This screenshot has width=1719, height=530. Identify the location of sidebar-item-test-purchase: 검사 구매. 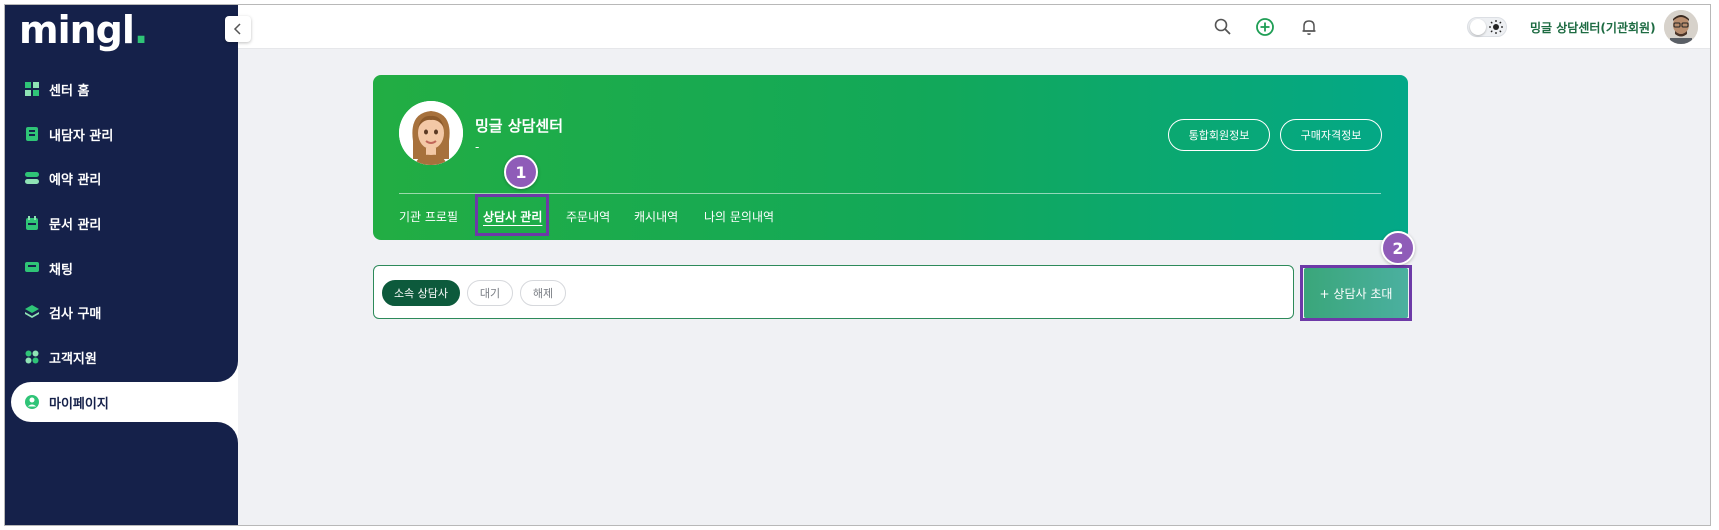
(121, 312).